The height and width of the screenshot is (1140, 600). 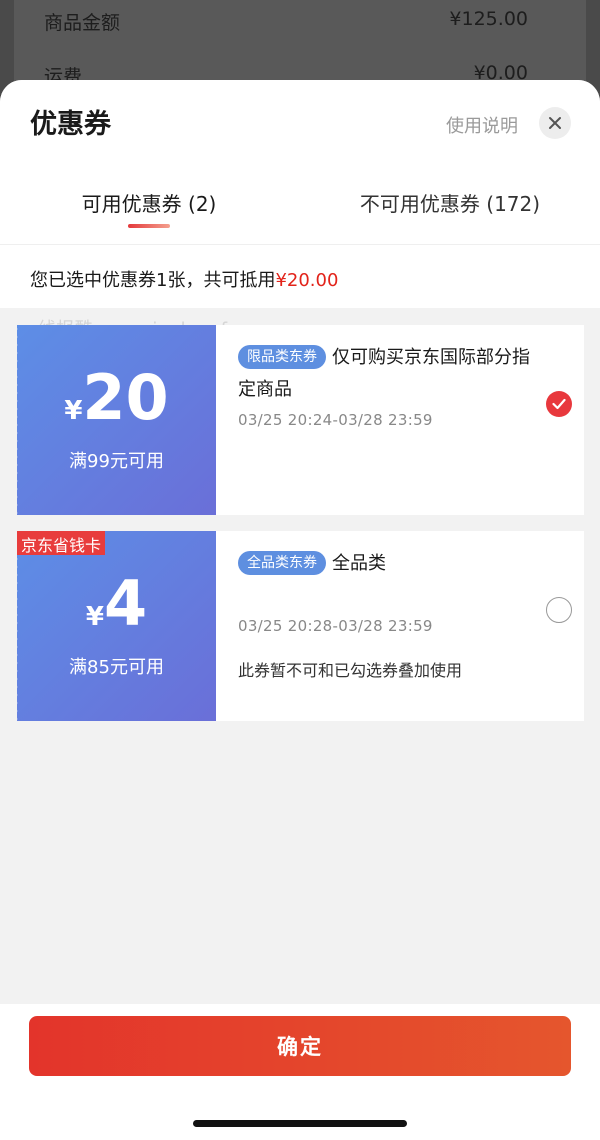 I want to click on coupon-description-text: 全品类, so click(x=359, y=563).